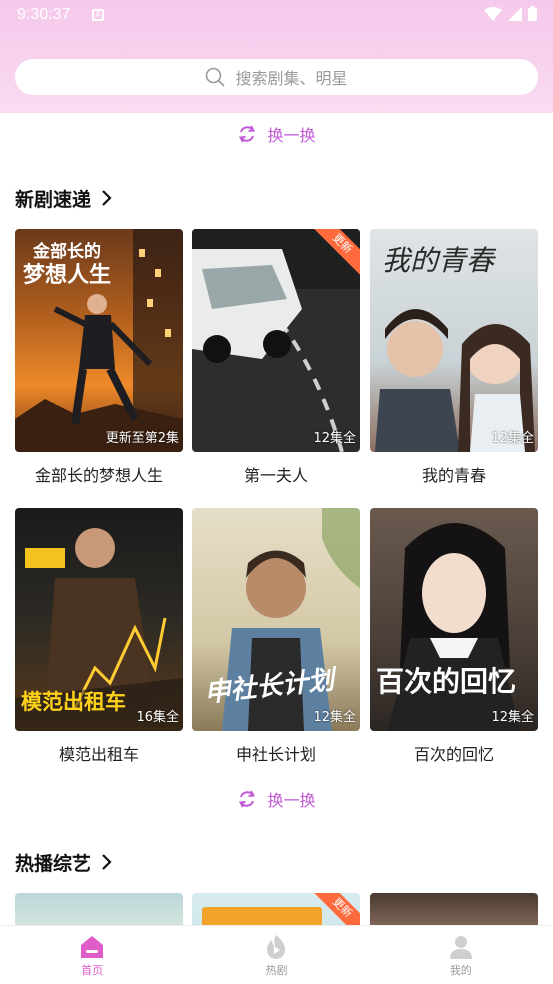  What do you see at coordinates (275, 475) in the screenshot?
I see `drama-title: 第一夫人` at bounding box center [275, 475].